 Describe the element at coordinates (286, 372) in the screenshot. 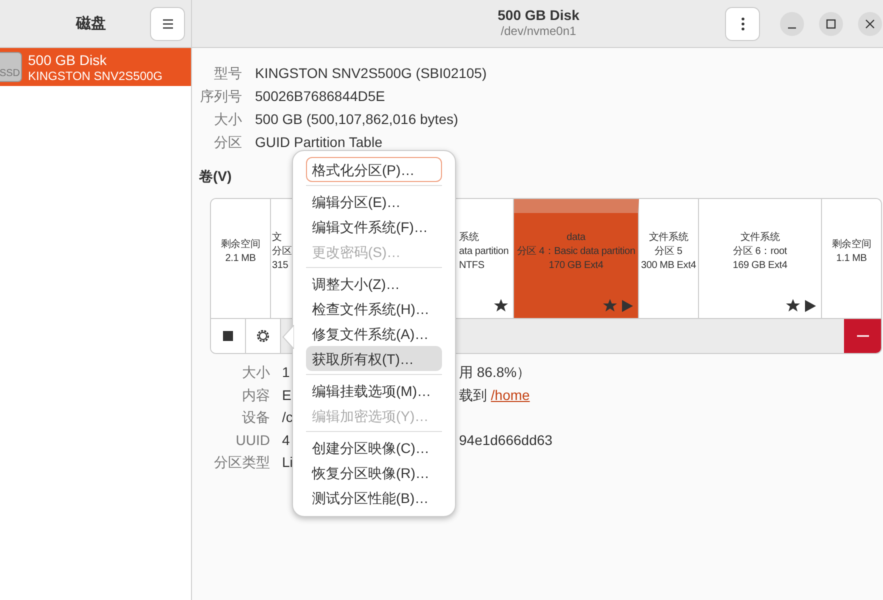

I see `detail-value: 1` at that location.